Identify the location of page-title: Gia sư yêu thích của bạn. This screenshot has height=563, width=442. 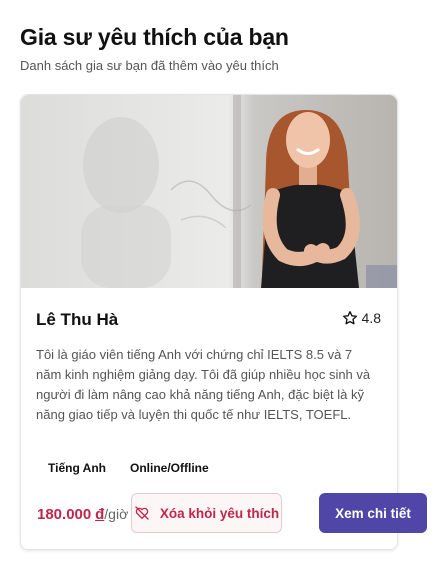
(154, 37).